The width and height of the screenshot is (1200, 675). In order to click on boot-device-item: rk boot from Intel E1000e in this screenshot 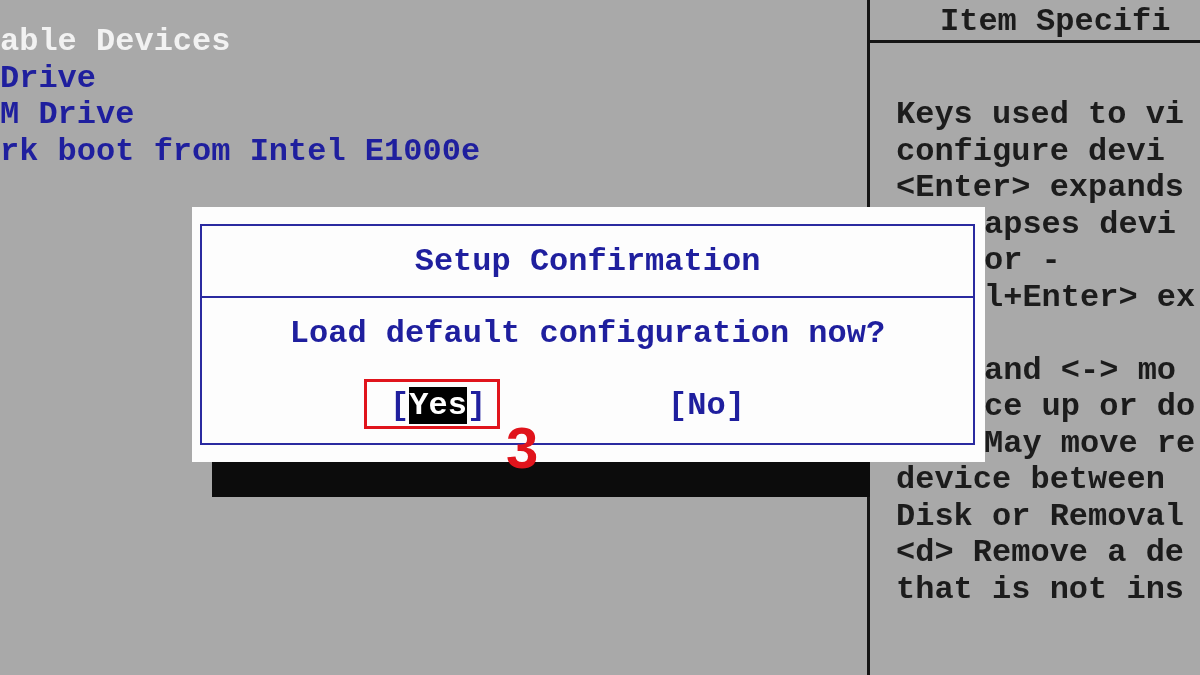, I will do `click(433, 151)`.